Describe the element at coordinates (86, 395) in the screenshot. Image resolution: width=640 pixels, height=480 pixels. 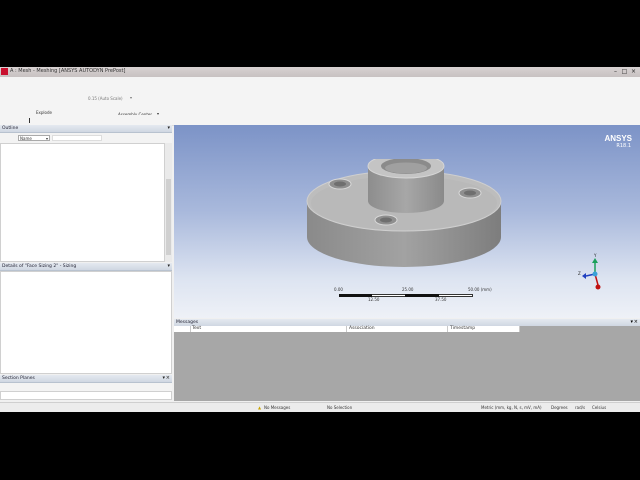
I see `section-planes-list` at that location.